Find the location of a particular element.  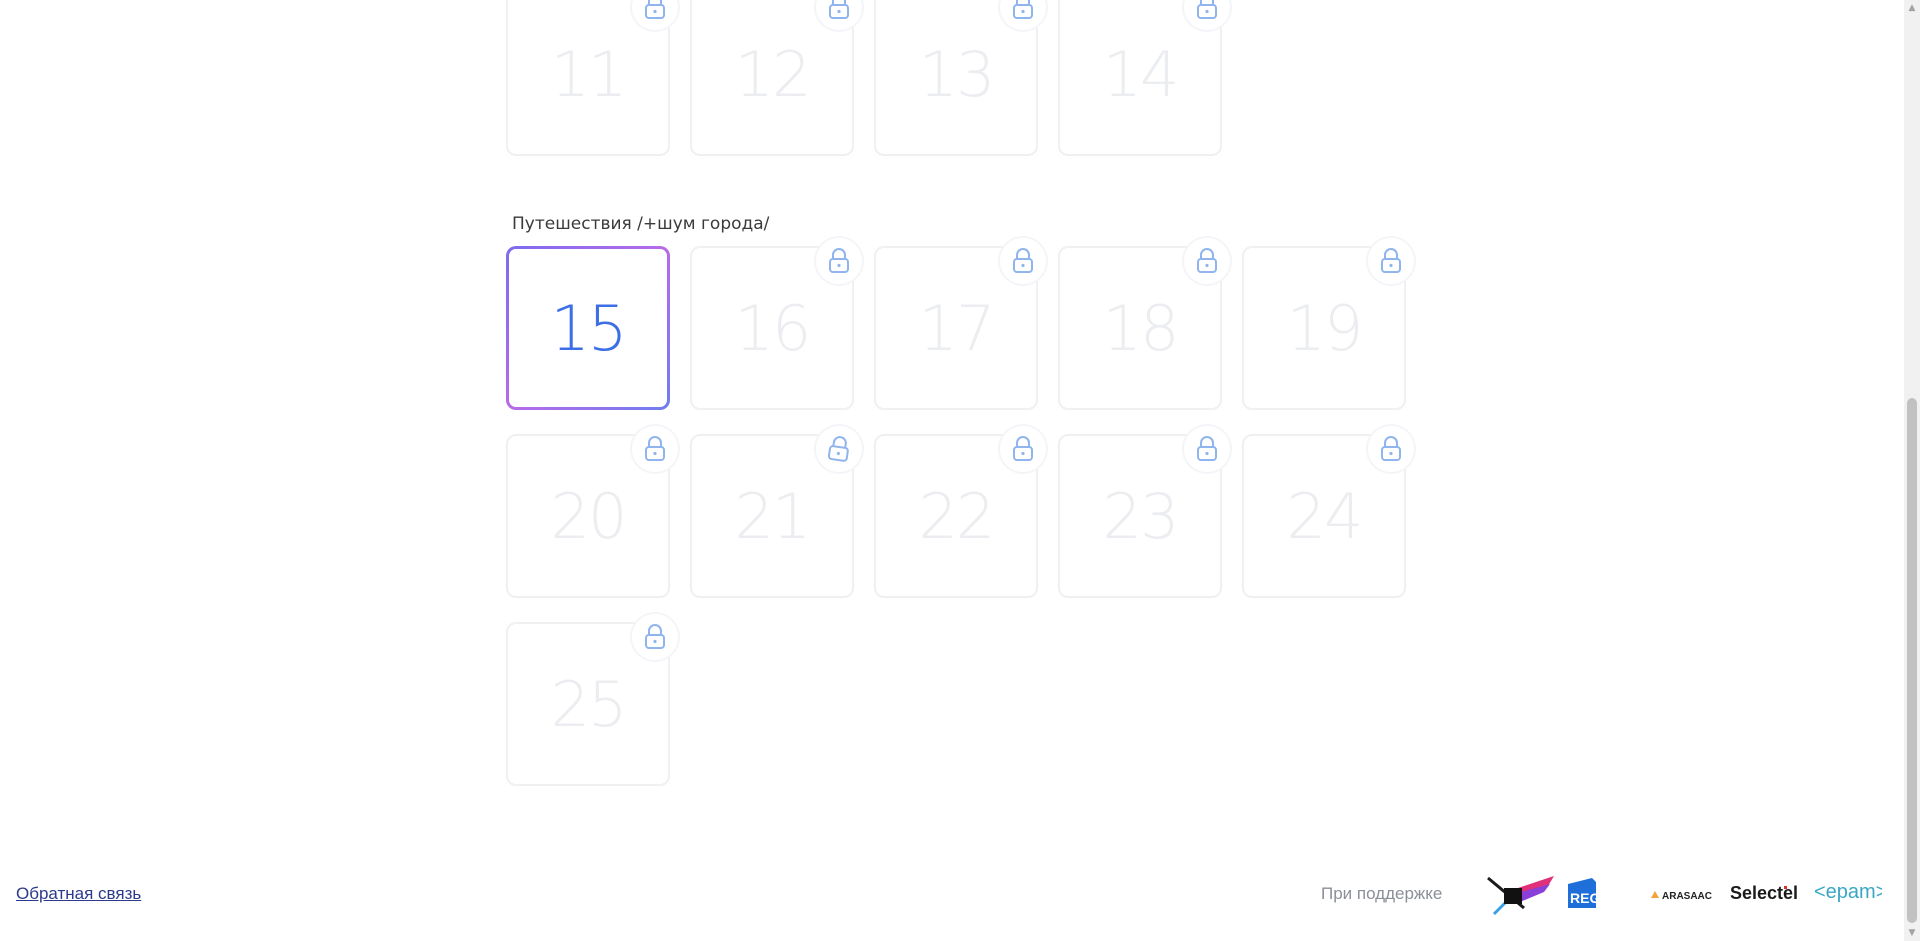

day-tile-21: 21 is located at coordinates (779, 509).